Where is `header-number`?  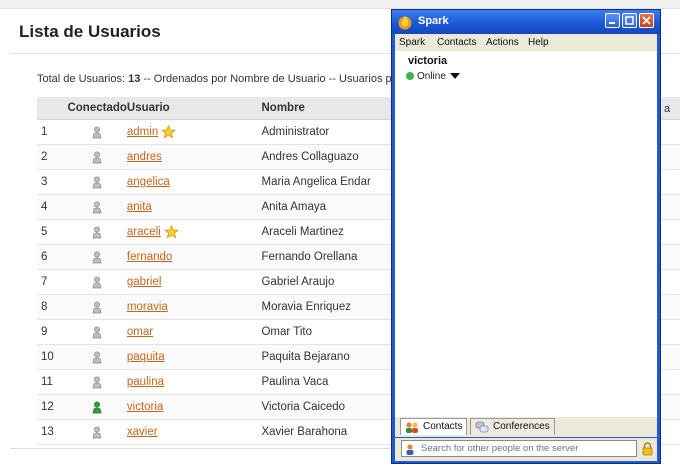
header-number is located at coordinates (52, 108).